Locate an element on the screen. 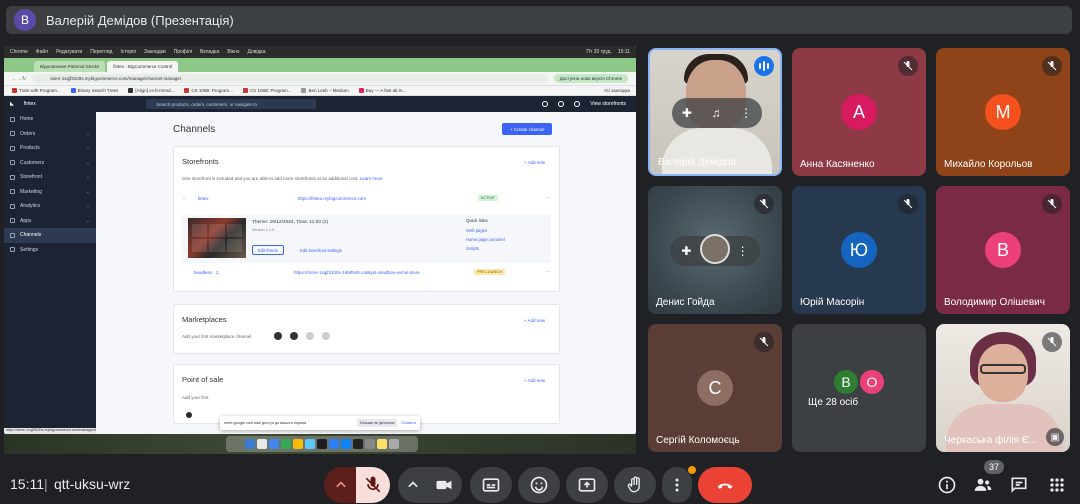 The width and height of the screenshot is (1080, 504). orders-icon is located at coordinates (12, 134).